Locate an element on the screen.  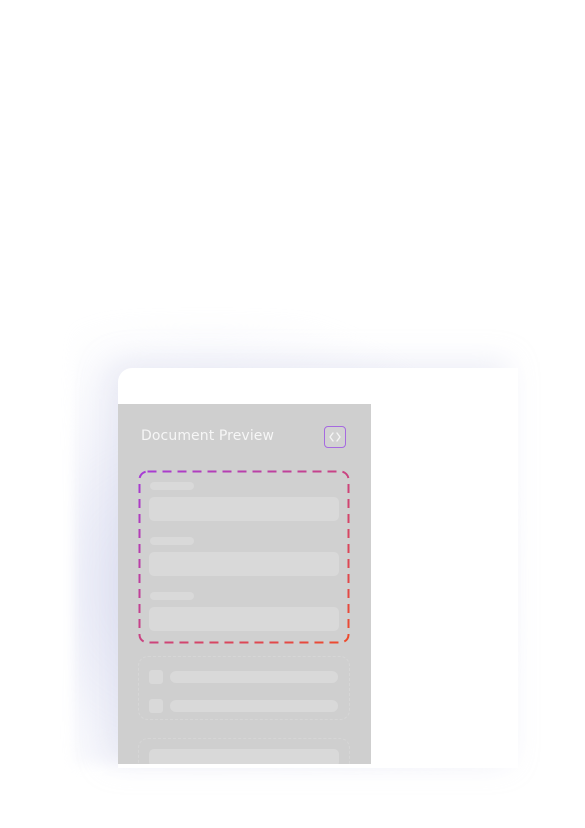
code-brackets-icon is located at coordinates (335, 437).